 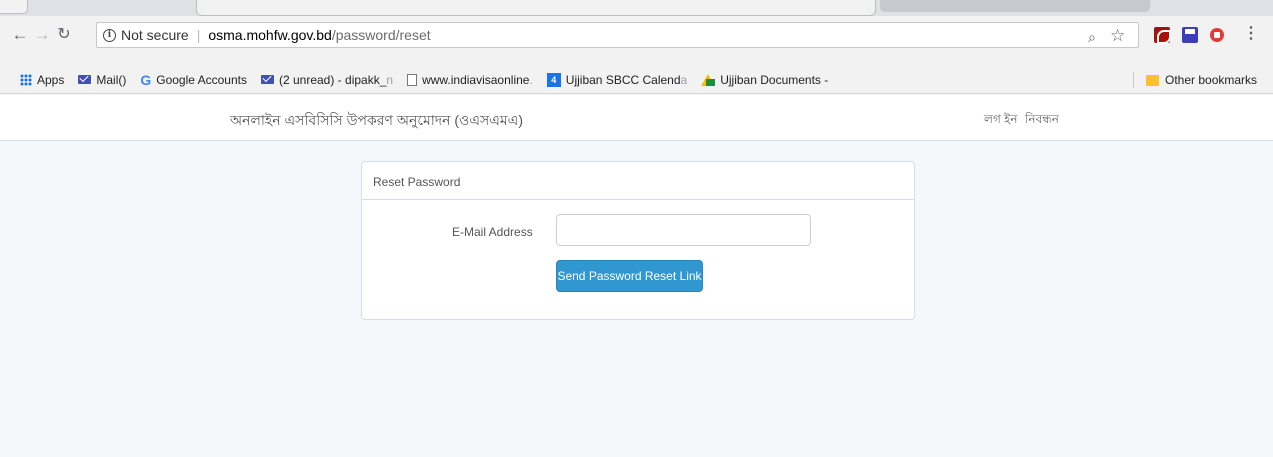 I want to click on bookmark-label: Google Accounts, so click(x=201, y=79).